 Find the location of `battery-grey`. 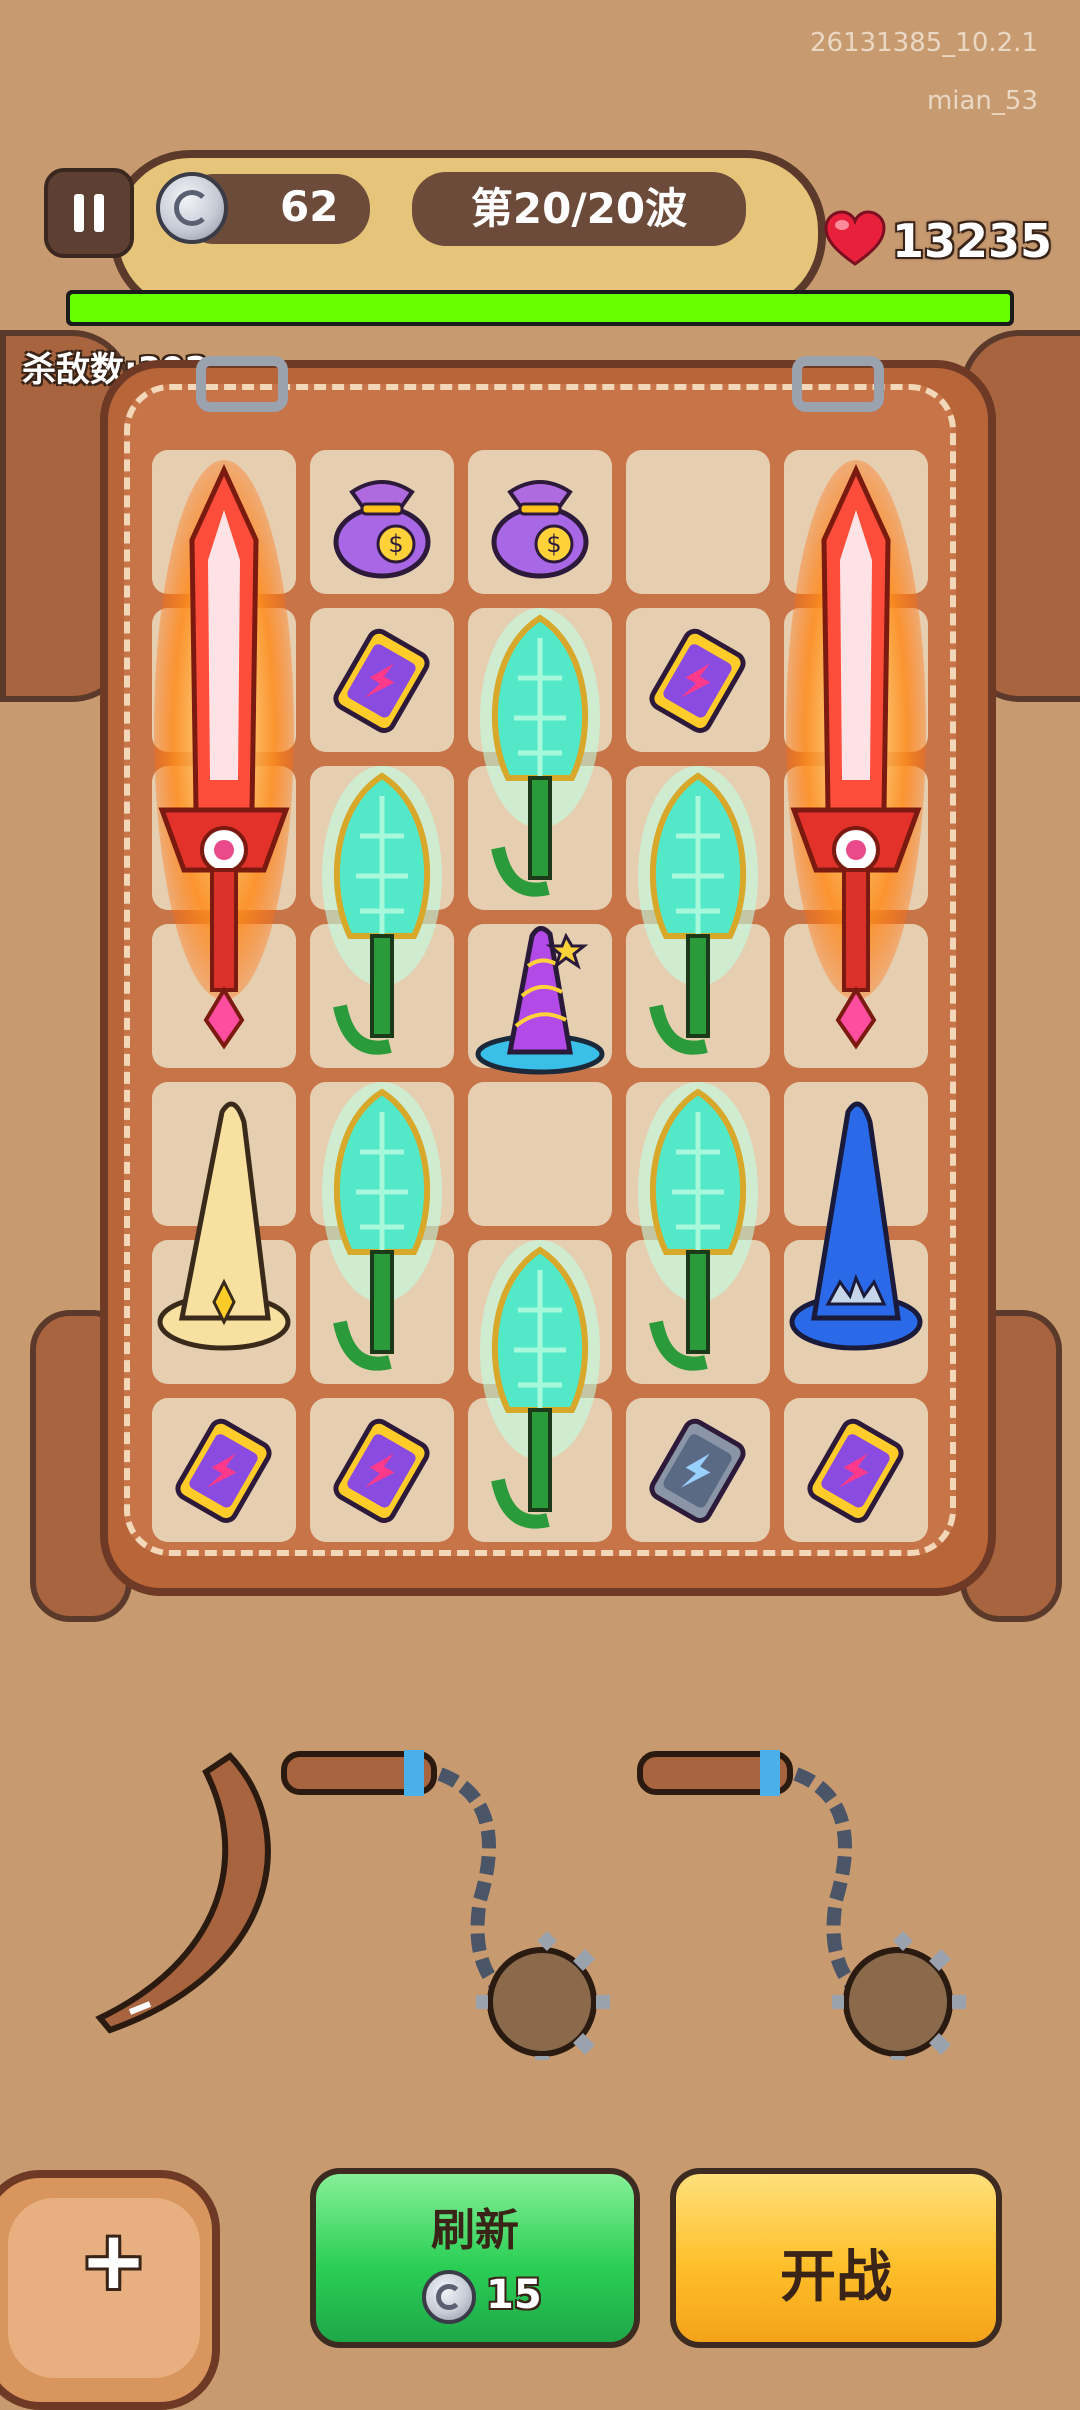

battery-grey is located at coordinates (698, 1470).